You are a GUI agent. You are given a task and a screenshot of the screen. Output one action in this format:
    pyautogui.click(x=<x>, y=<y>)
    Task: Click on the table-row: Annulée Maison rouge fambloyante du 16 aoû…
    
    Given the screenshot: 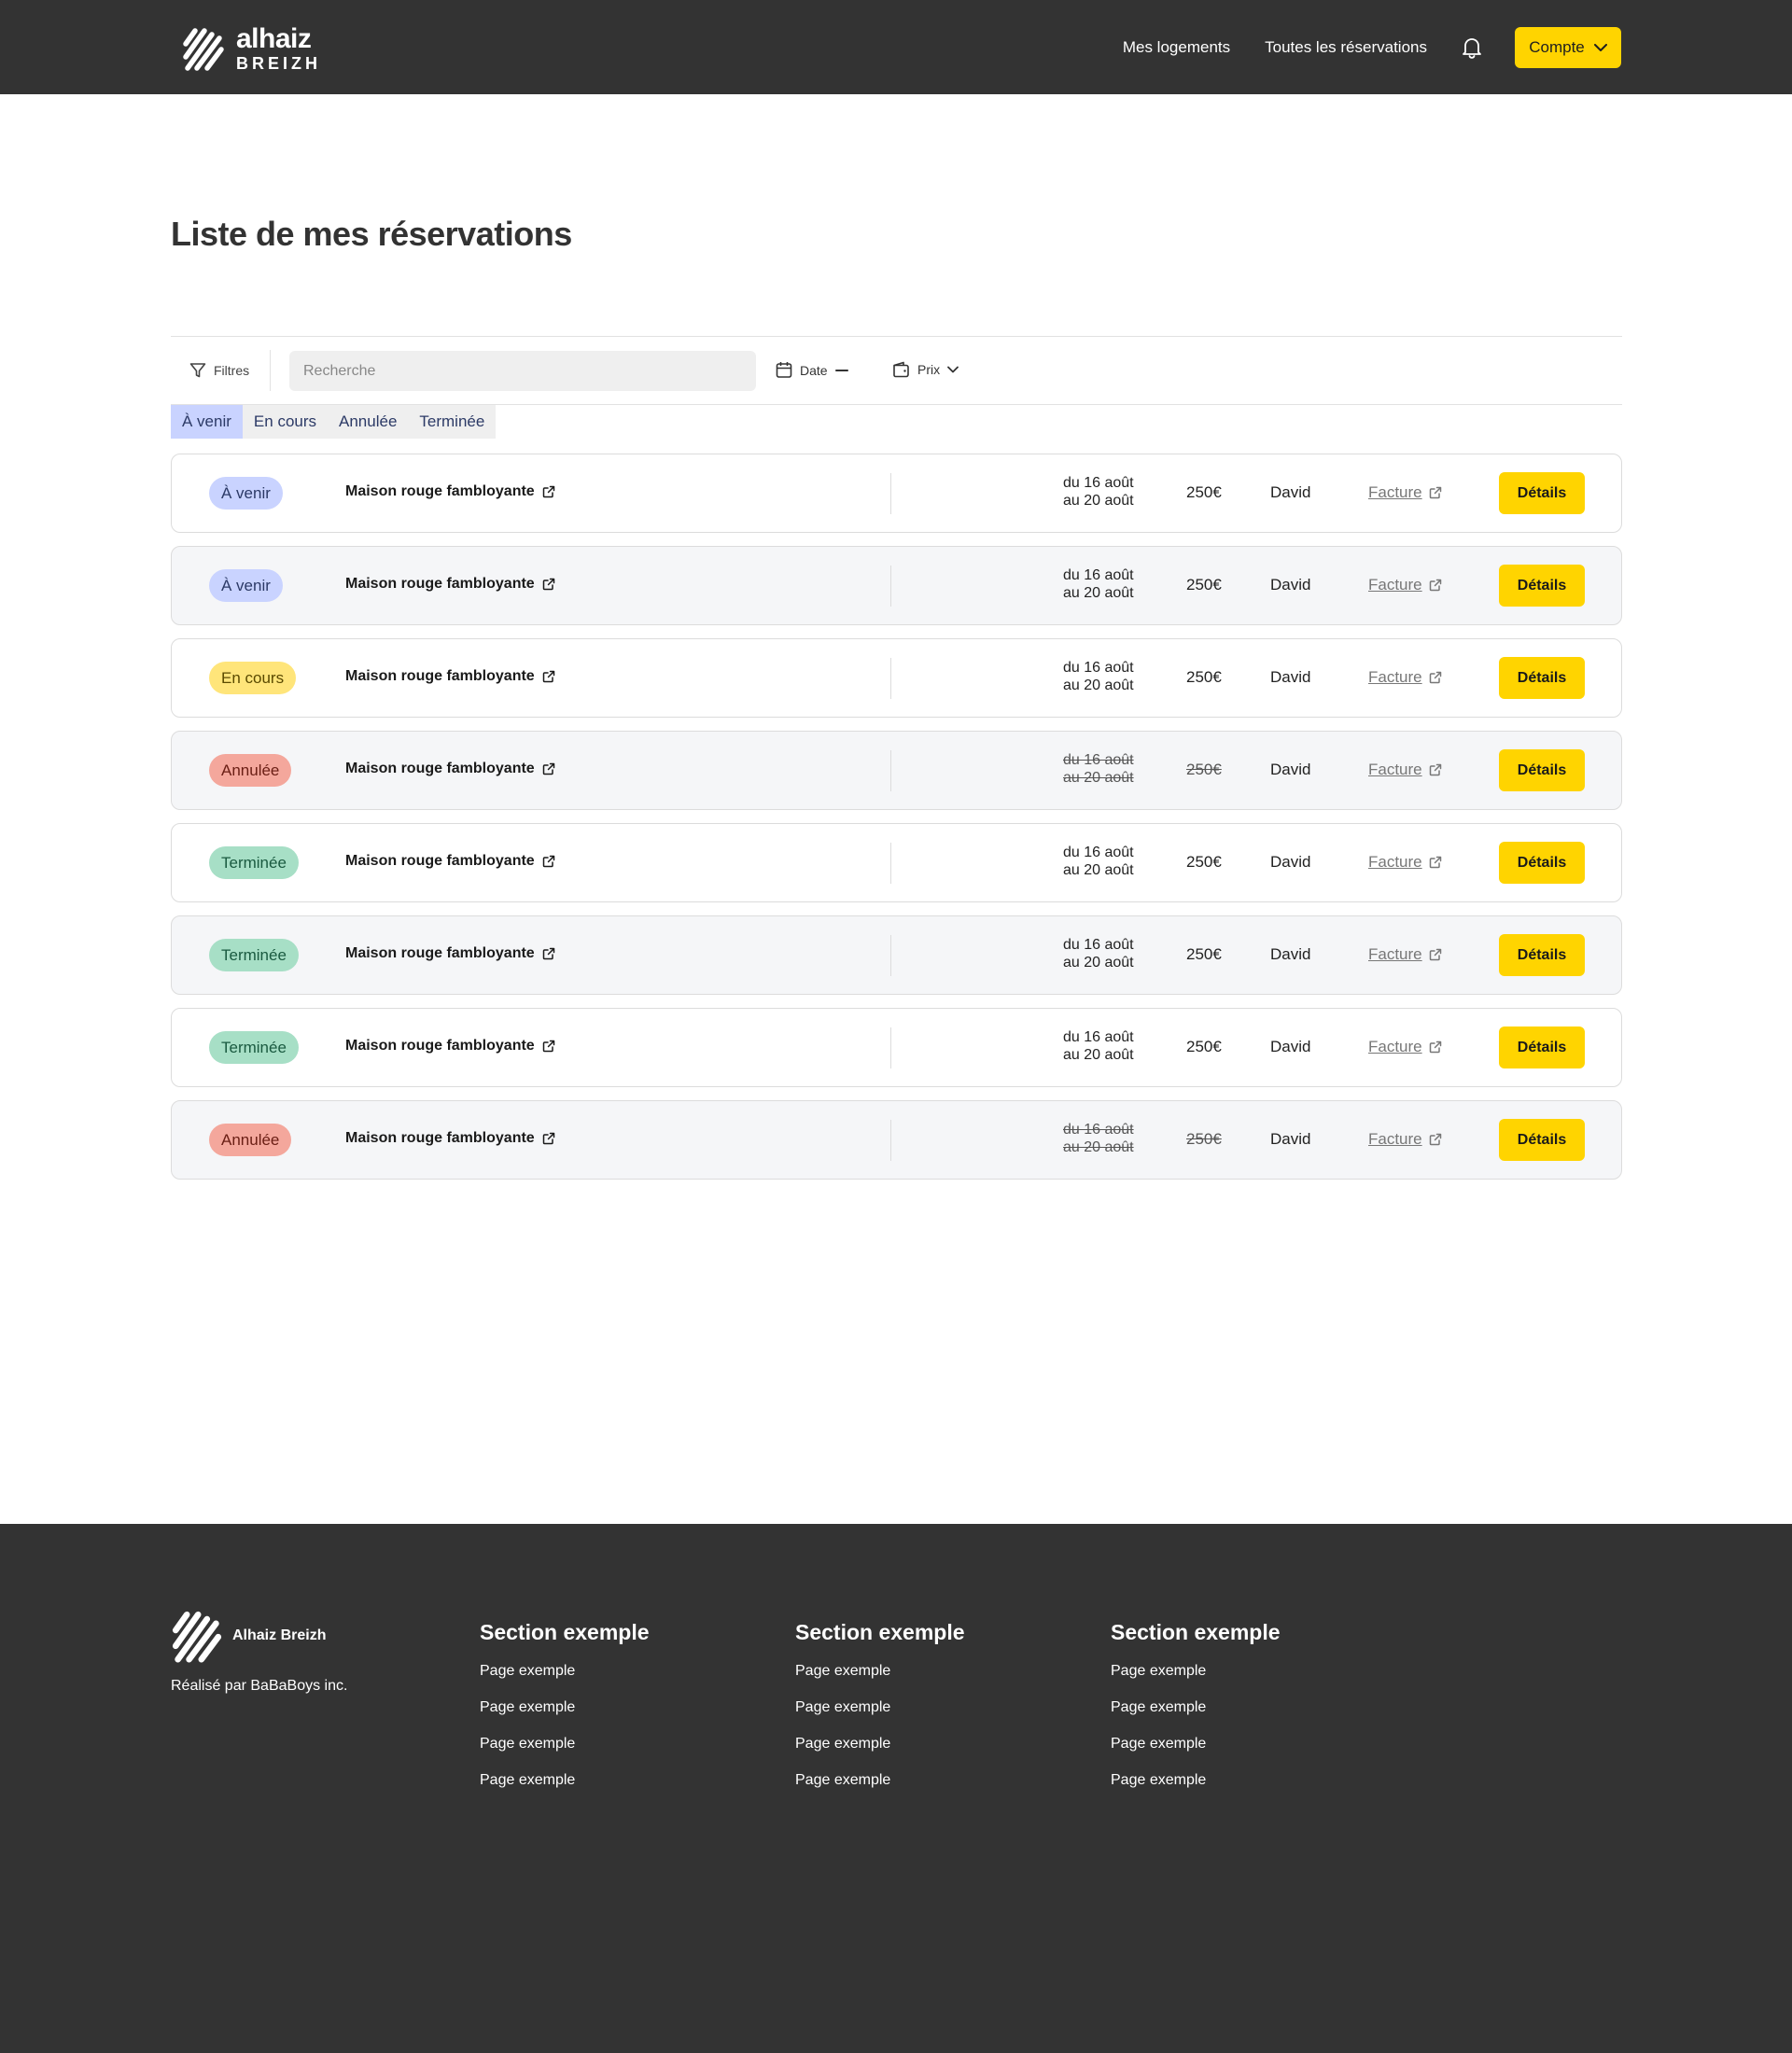 What is the action you would take?
    pyautogui.click(x=896, y=1140)
    